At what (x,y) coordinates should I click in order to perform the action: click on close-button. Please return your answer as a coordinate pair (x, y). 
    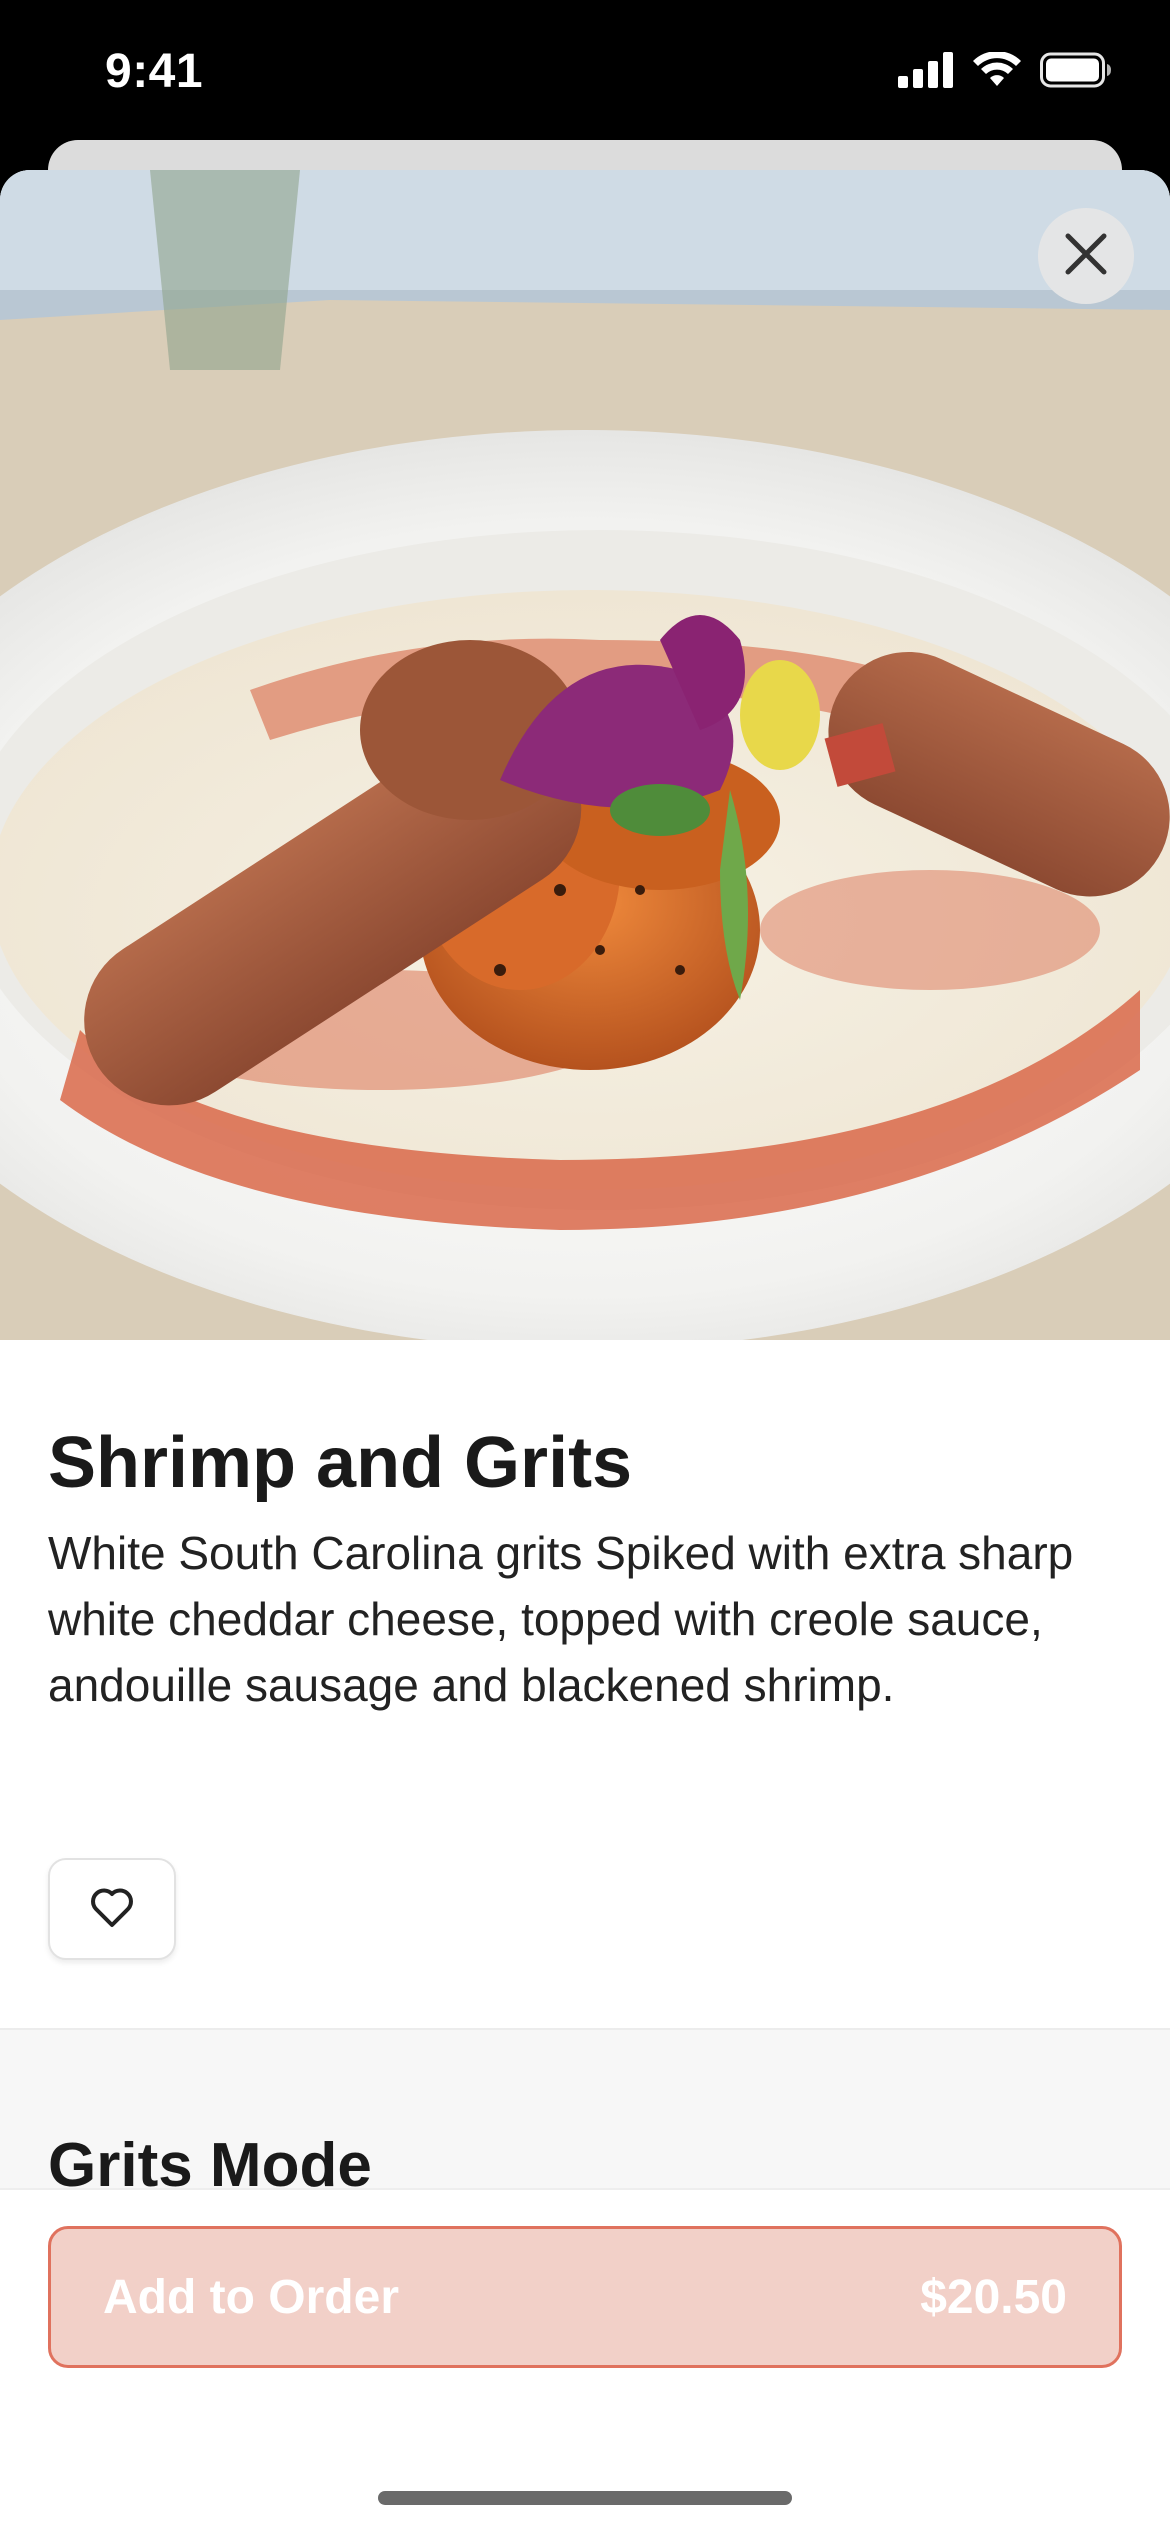
    Looking at the image, I should click on (1086, 256).